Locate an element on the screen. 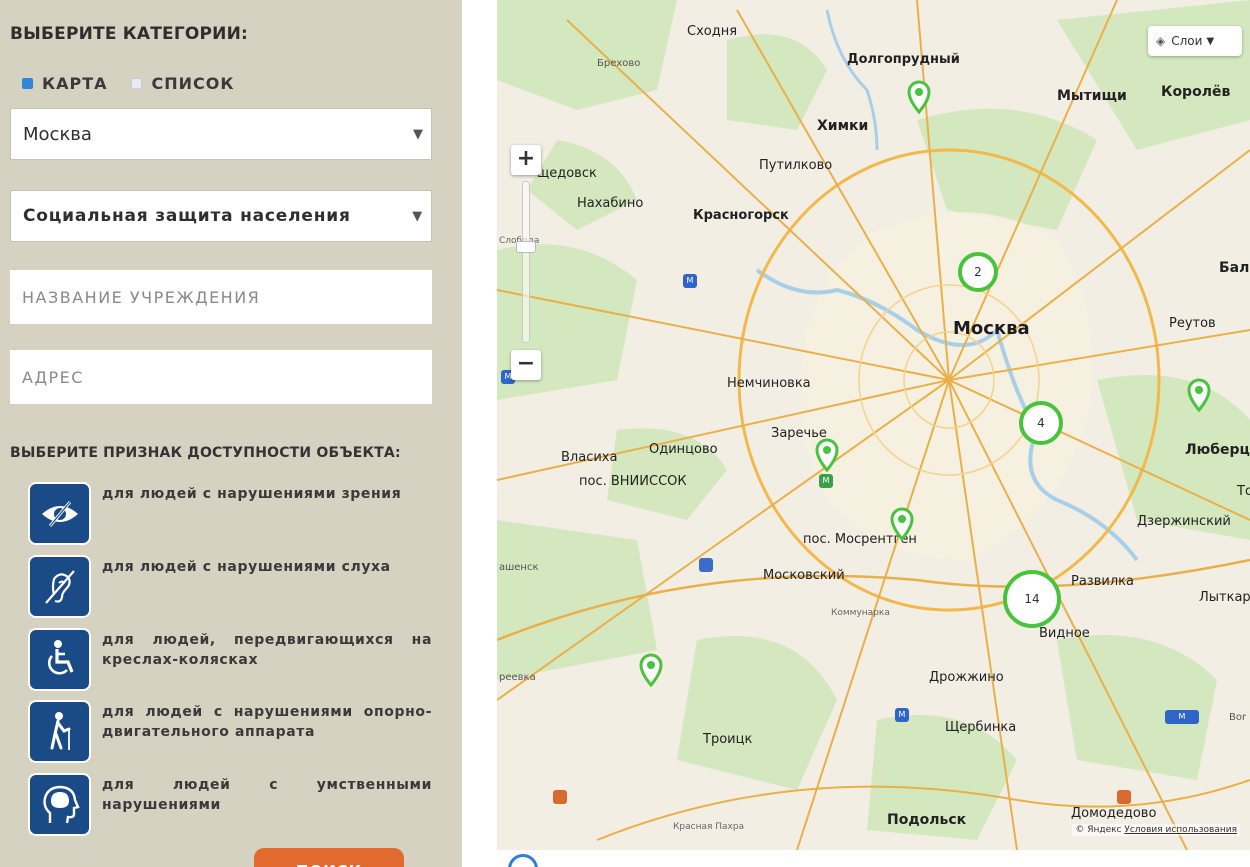 The height and width of the screenshot is (867, 1250). ear-crossed-icon is located at coordinates (59, 586).